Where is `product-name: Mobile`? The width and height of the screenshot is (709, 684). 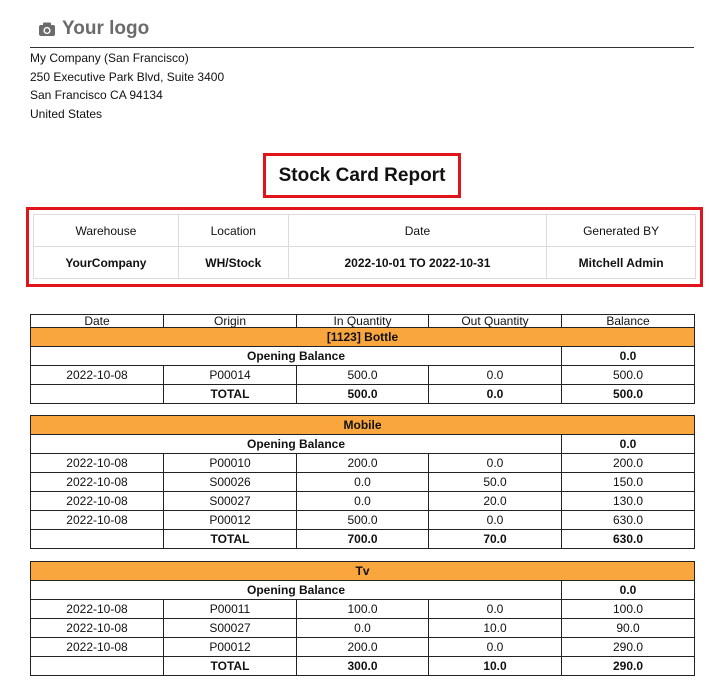
product-name: Mobile is located at coordinates (362, 425).